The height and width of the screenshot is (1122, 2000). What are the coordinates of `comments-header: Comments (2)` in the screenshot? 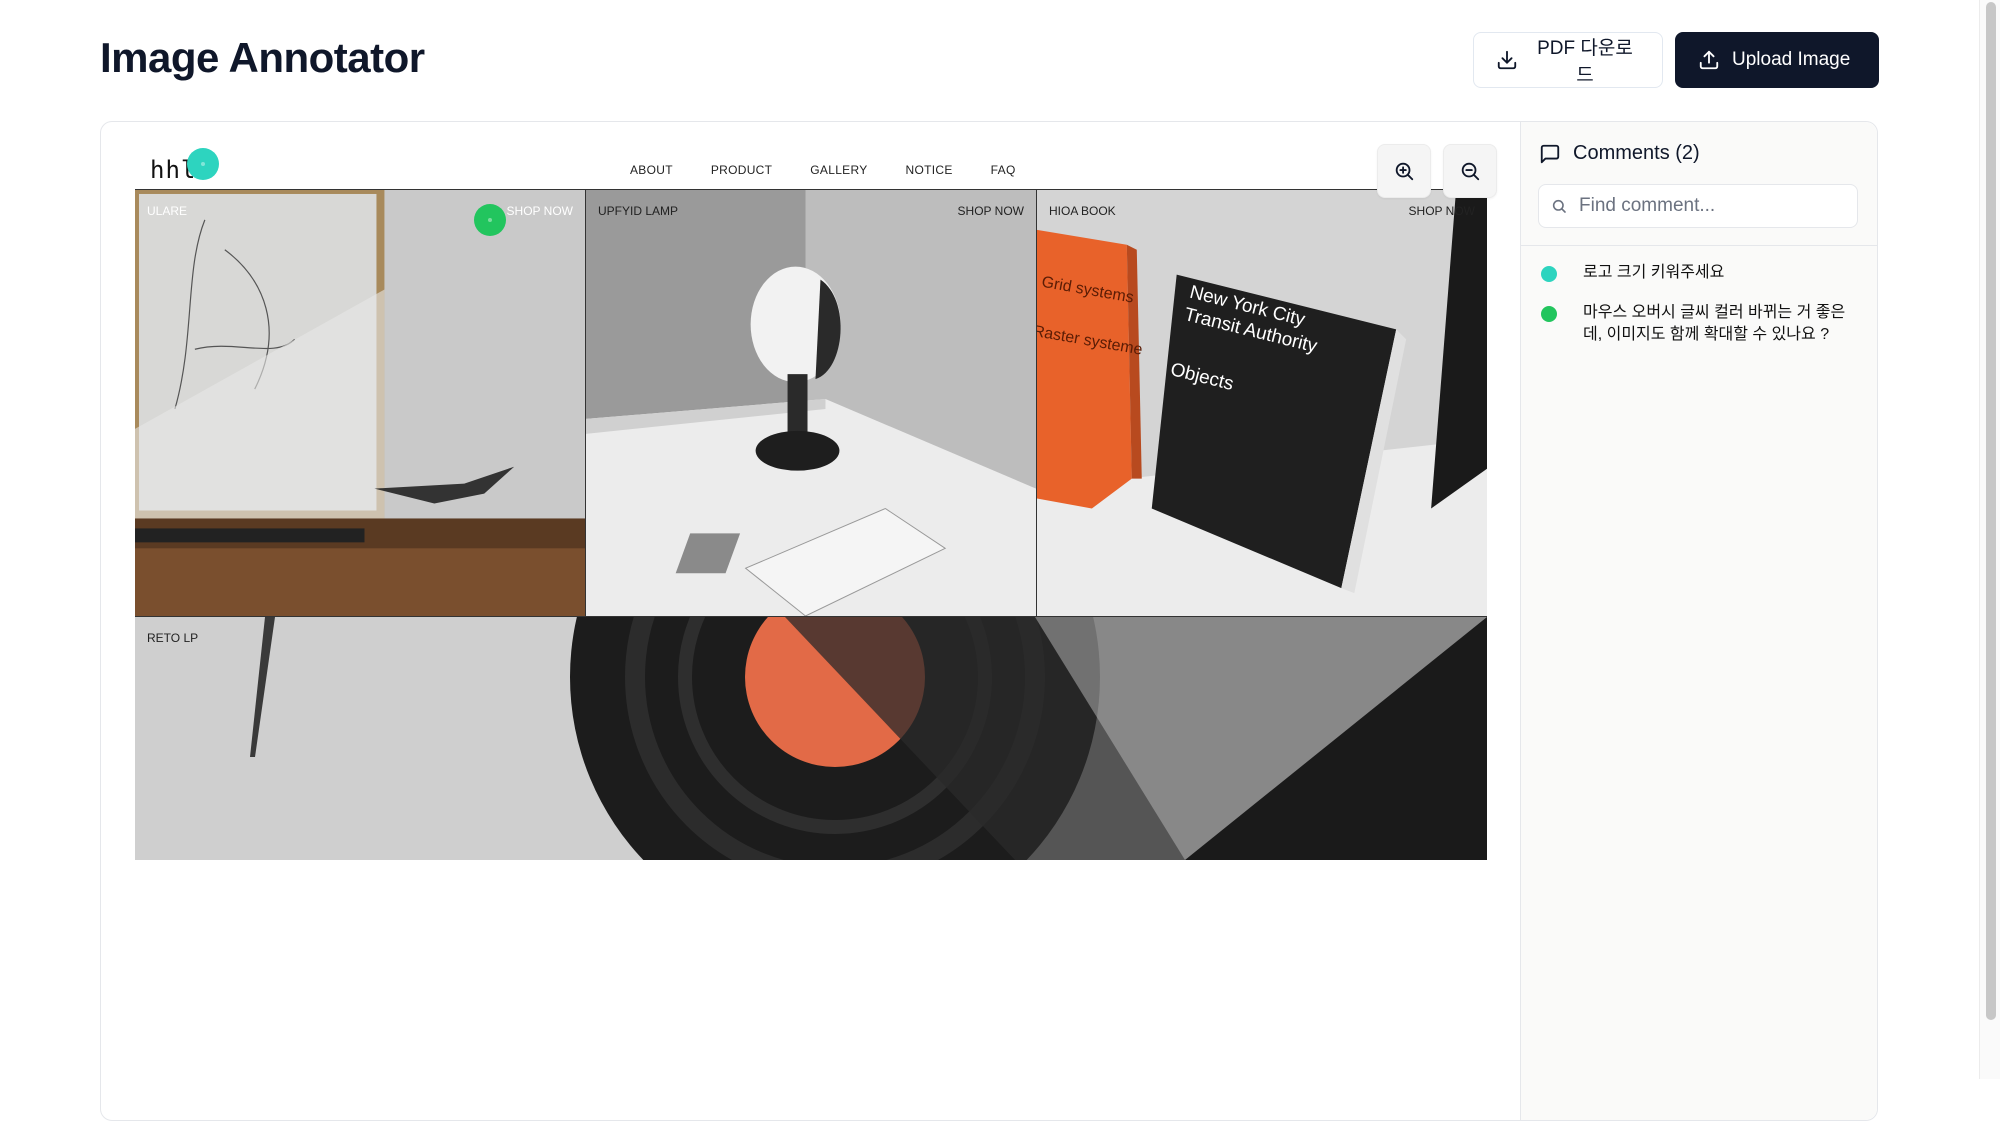 It's located at (1699, 184).